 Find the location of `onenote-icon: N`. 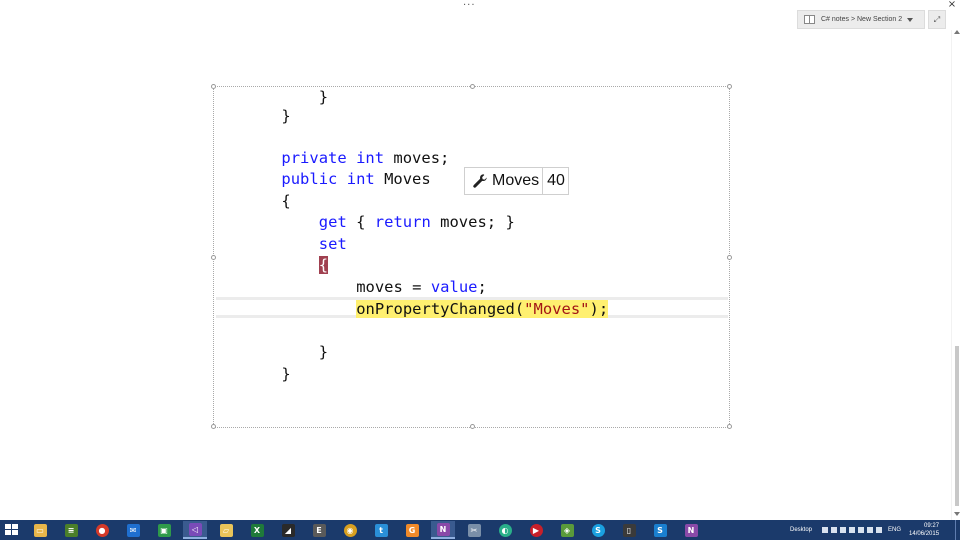

onenote-icon: N is located at coordinates (443, 529).